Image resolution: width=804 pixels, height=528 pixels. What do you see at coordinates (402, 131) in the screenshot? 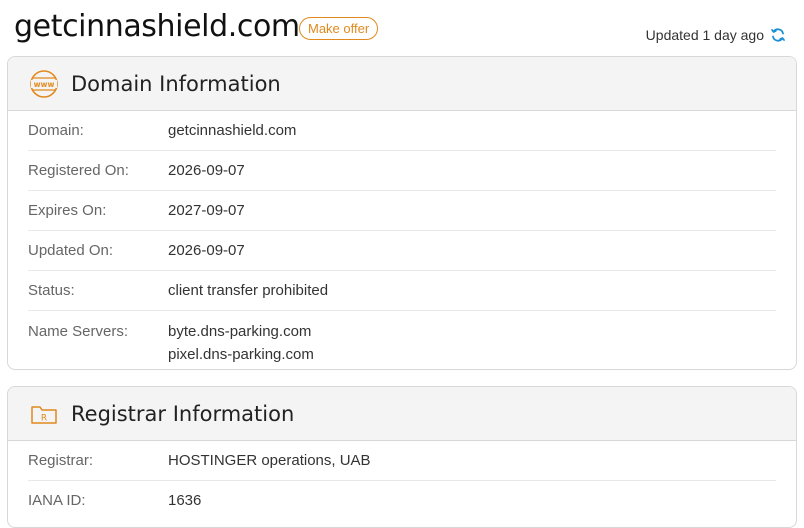
I see `domain-row: Domain: getcinnashield.com` at bounding box center [402, 131].